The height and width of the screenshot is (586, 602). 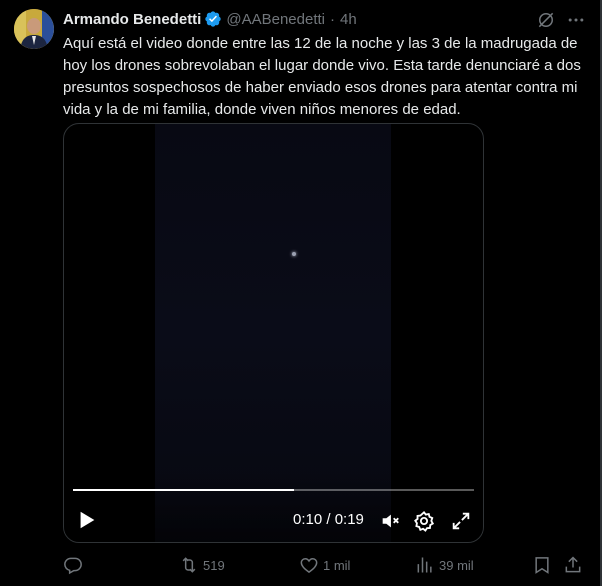 What do you see at coordinates (34, 29) in the screenshot?
I see `avatar` at bounding box center [34, 29].